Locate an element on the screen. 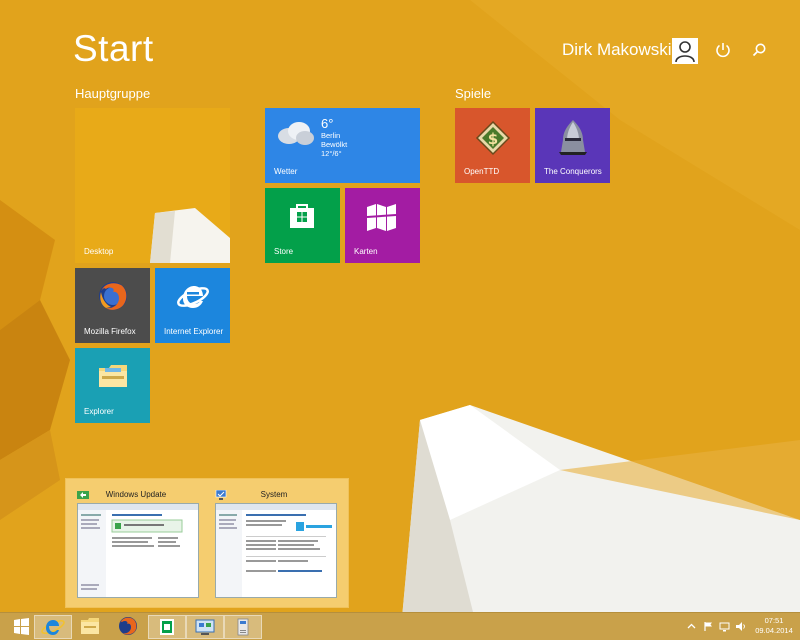 The width and height of the screenshot is (800, 640). preview-system-title: System is located at coordinates (274, 494).